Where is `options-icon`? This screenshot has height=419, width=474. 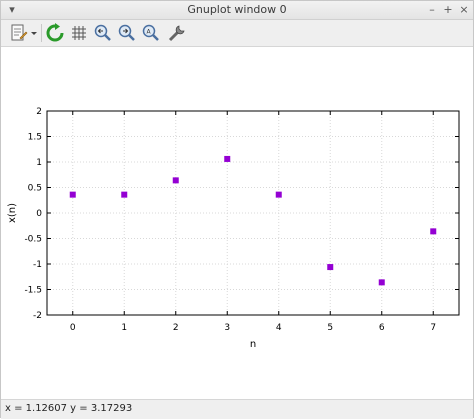 options-icon is located at coordinates (177, 33).